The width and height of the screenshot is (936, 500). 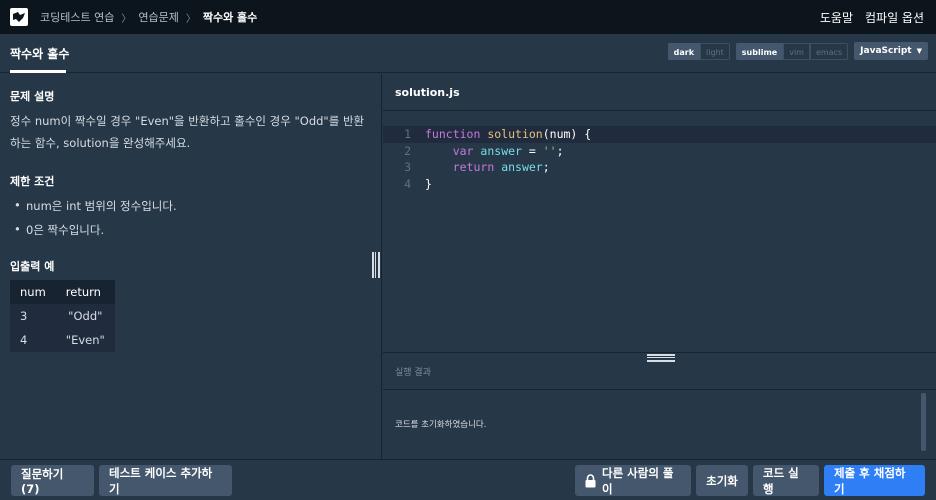 I want to click on constraints-heading: 제한 조건, so click(x=32, y=181).